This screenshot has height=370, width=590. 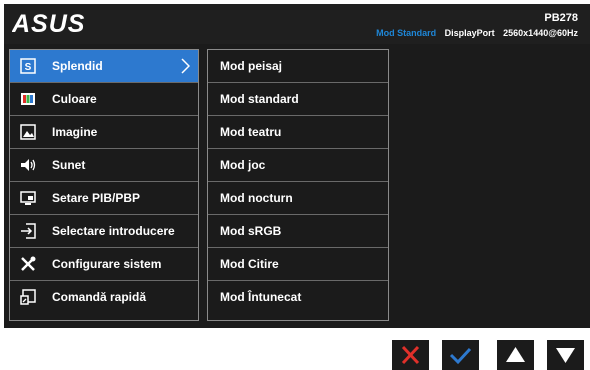 I want to click on menu-item-sunet: Sunet, so click(x=104, y=165).